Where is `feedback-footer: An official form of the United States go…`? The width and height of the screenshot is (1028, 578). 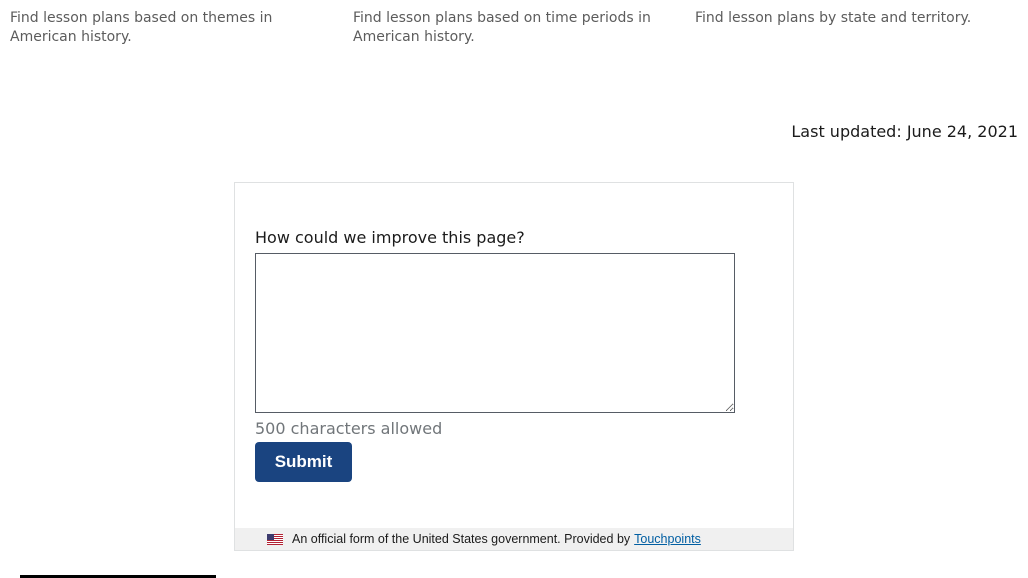
feedback-footer: An official form of the United States go… is located at coordinates (514, 539).